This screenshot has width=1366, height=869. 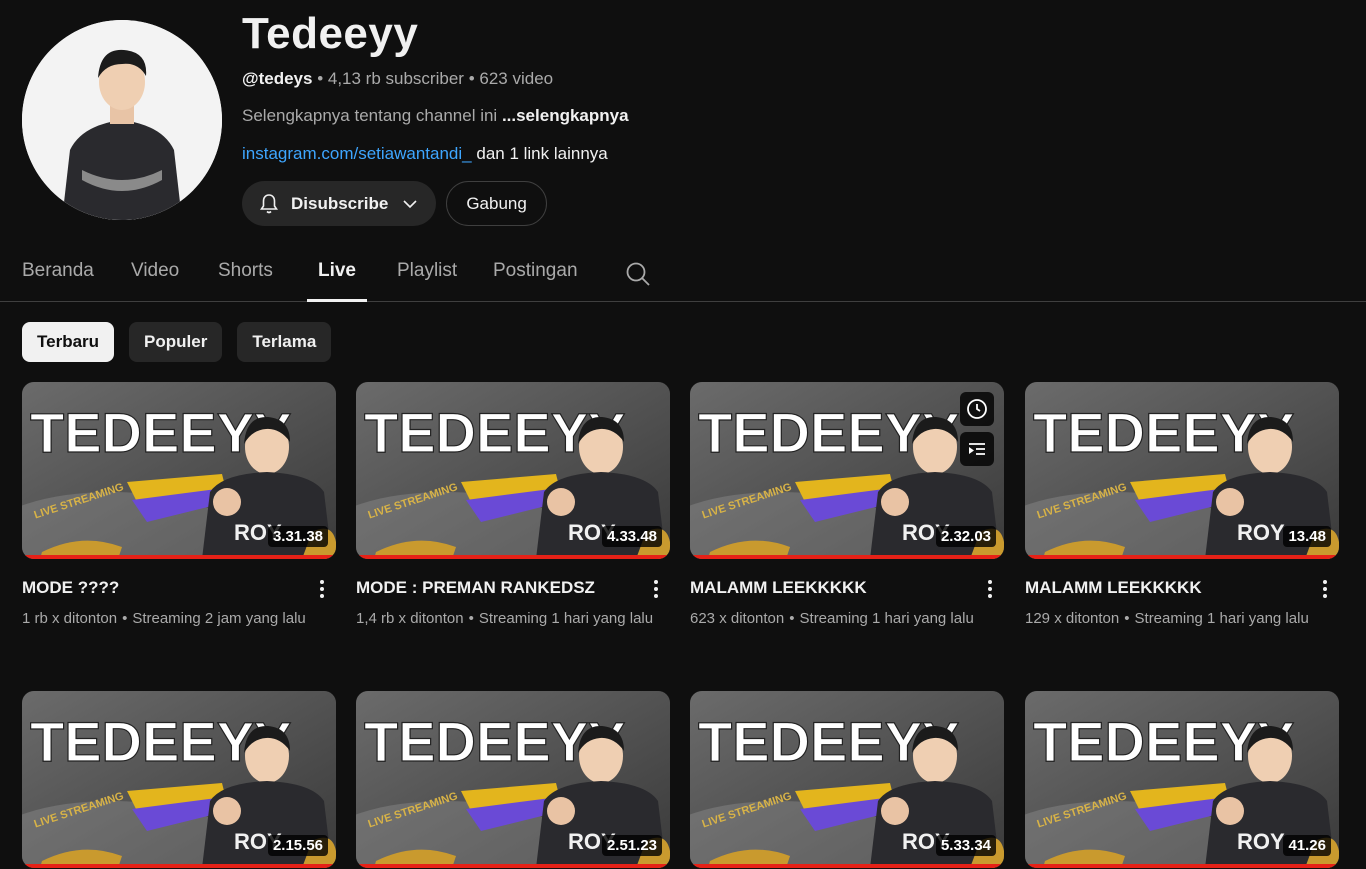 What do you see at coordinates (1072, 618) in the screenshot?
I see `view-count: 129 x ditonton` at bounding box center [1072, 618].